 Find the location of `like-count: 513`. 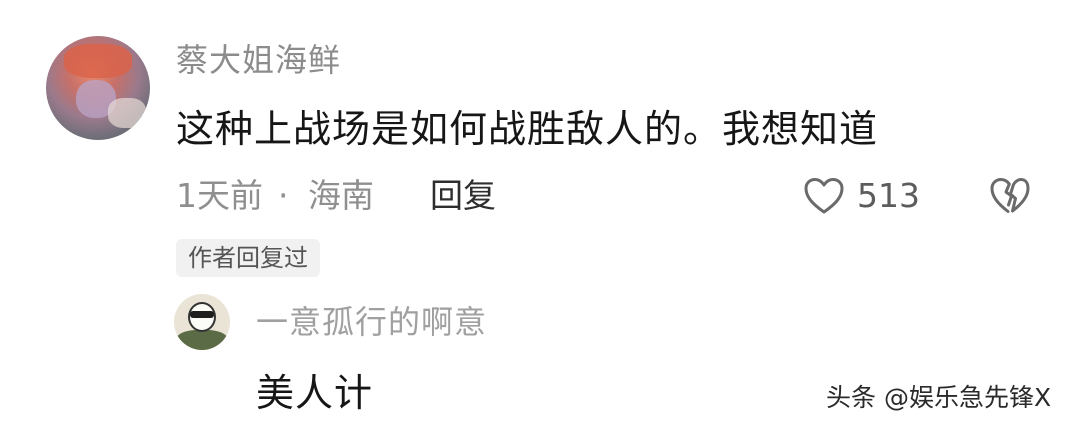

like-count: 513 is located at coordinates (888, 195).